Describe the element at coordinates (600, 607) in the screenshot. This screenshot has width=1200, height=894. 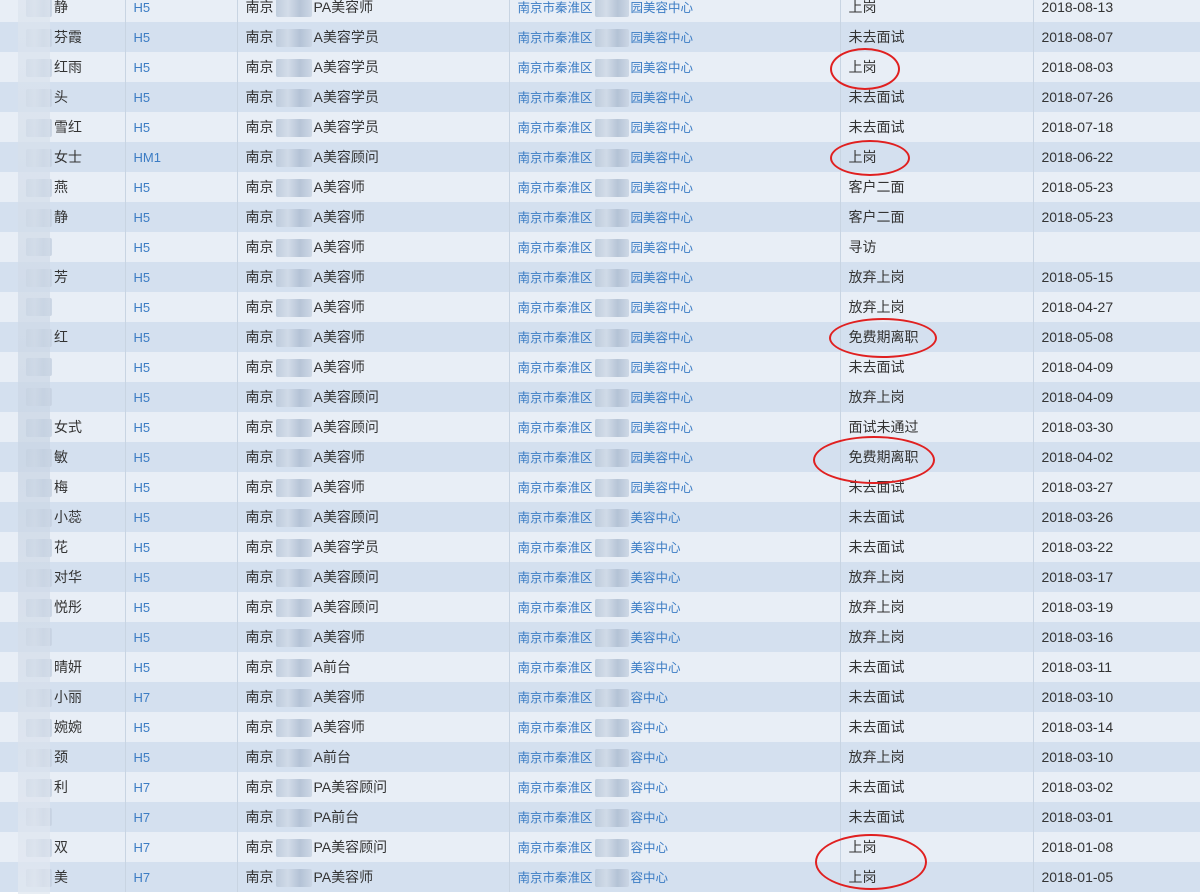
I see `table-row: 悦彤 H5 南京 A美容顾问 南京市秦淮区 美容中心 放弃上岗 2018-03-19` at that location.